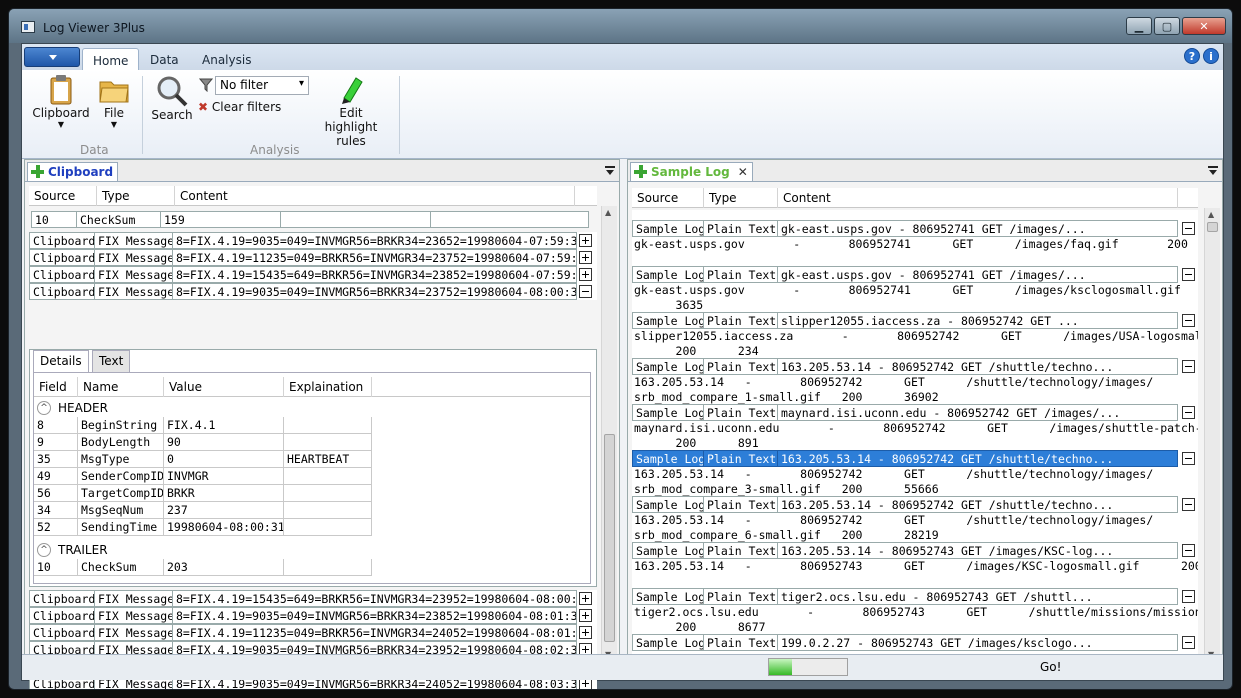 Image resolution: width=1241 pixels, height=698 pixels. What do you see at coordinates (28, 27) in the screenshot?
I see `app-icon` at bounding box center [28, 27].